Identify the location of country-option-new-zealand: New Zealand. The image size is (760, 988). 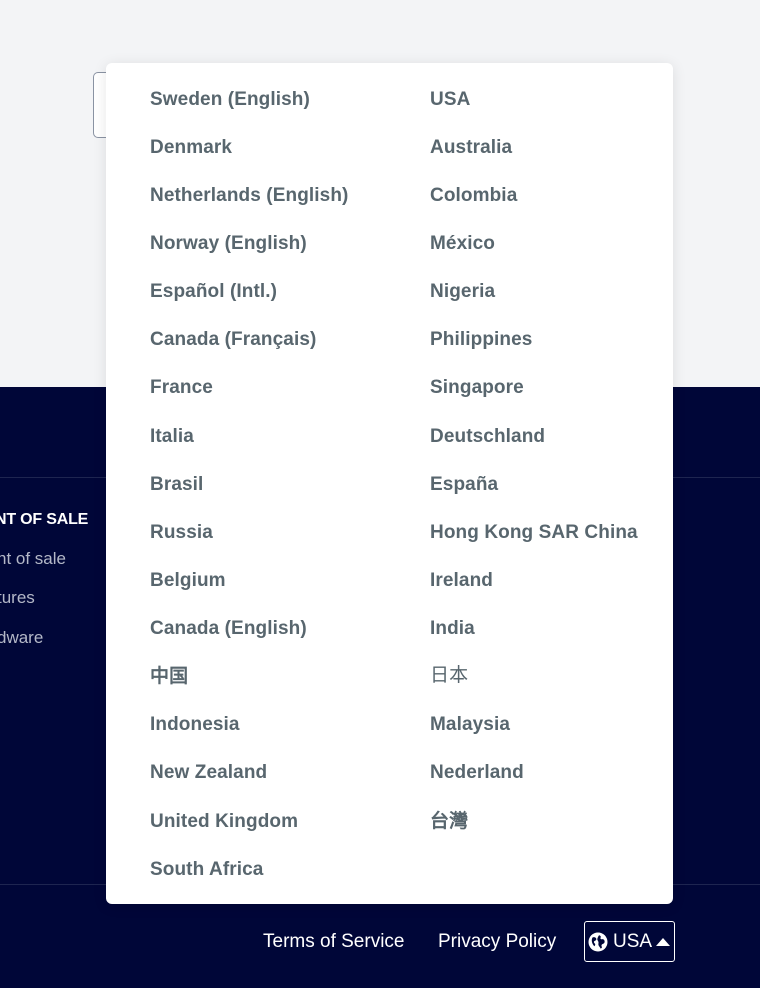
(208, 773).